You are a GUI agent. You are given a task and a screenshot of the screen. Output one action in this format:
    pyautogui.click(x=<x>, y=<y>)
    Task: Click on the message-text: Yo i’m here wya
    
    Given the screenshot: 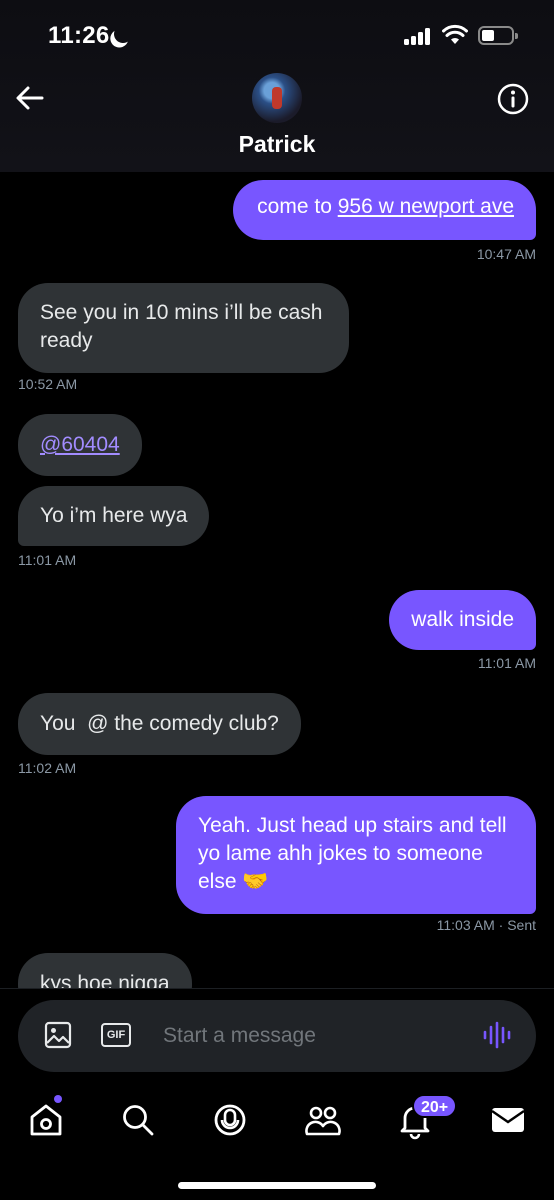 What is the action you would take?
    pyautogui.click(x=114, y=515)
    